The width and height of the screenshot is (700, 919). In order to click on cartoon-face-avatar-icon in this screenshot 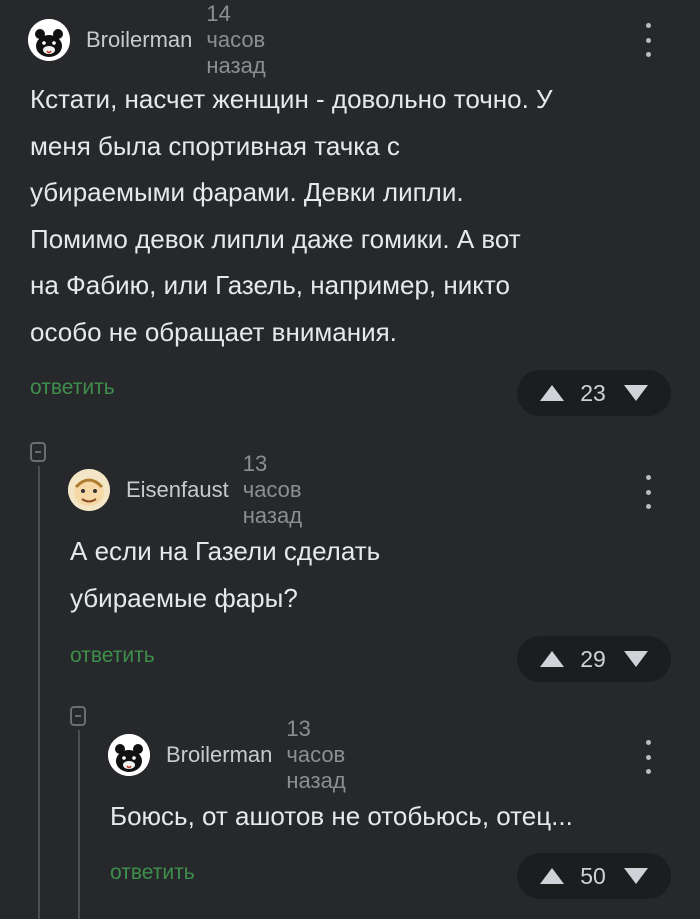, I will do `click(89, 490)`.